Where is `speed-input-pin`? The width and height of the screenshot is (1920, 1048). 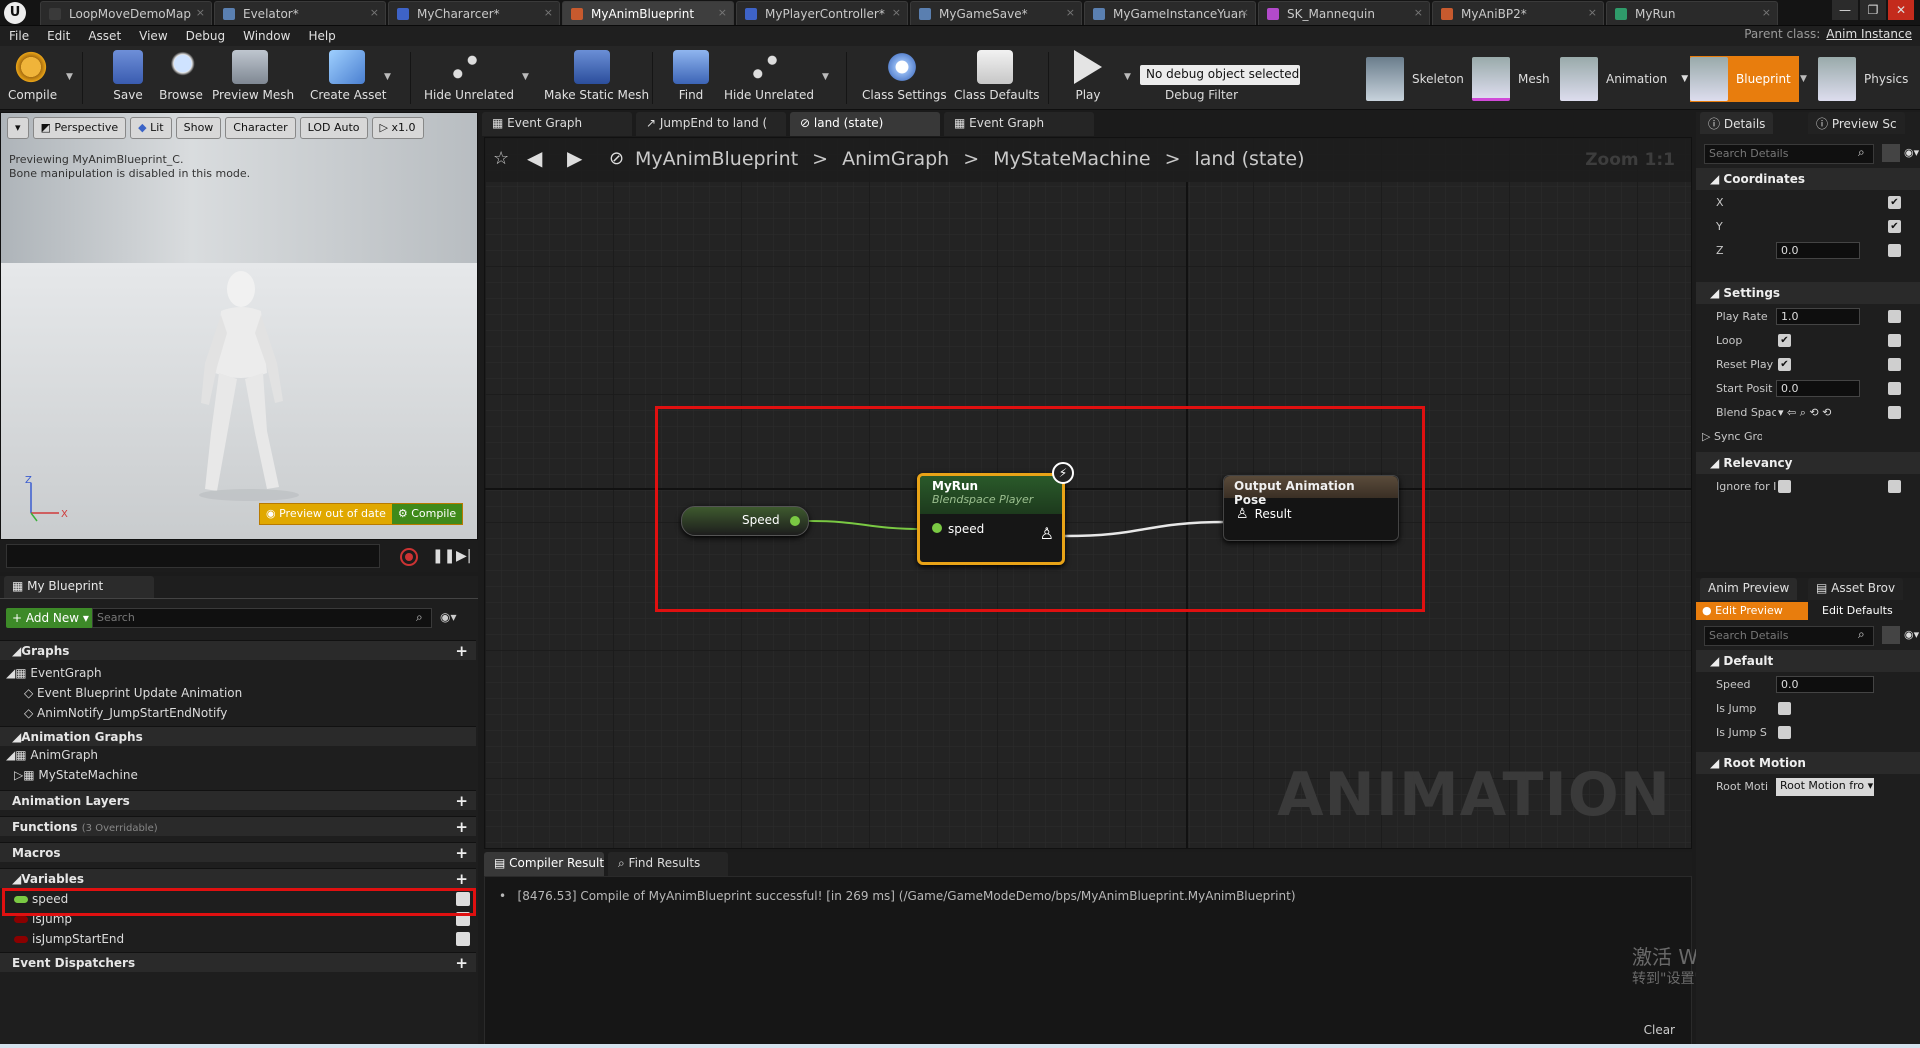 speed-input-pin is located at coordinates (937, 528).